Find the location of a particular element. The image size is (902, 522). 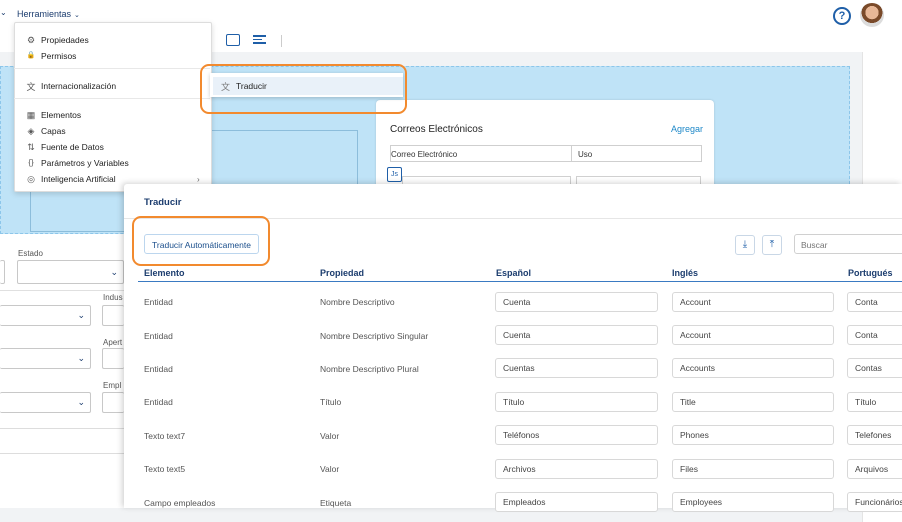

column-divider is located at coordinates (571, 153).